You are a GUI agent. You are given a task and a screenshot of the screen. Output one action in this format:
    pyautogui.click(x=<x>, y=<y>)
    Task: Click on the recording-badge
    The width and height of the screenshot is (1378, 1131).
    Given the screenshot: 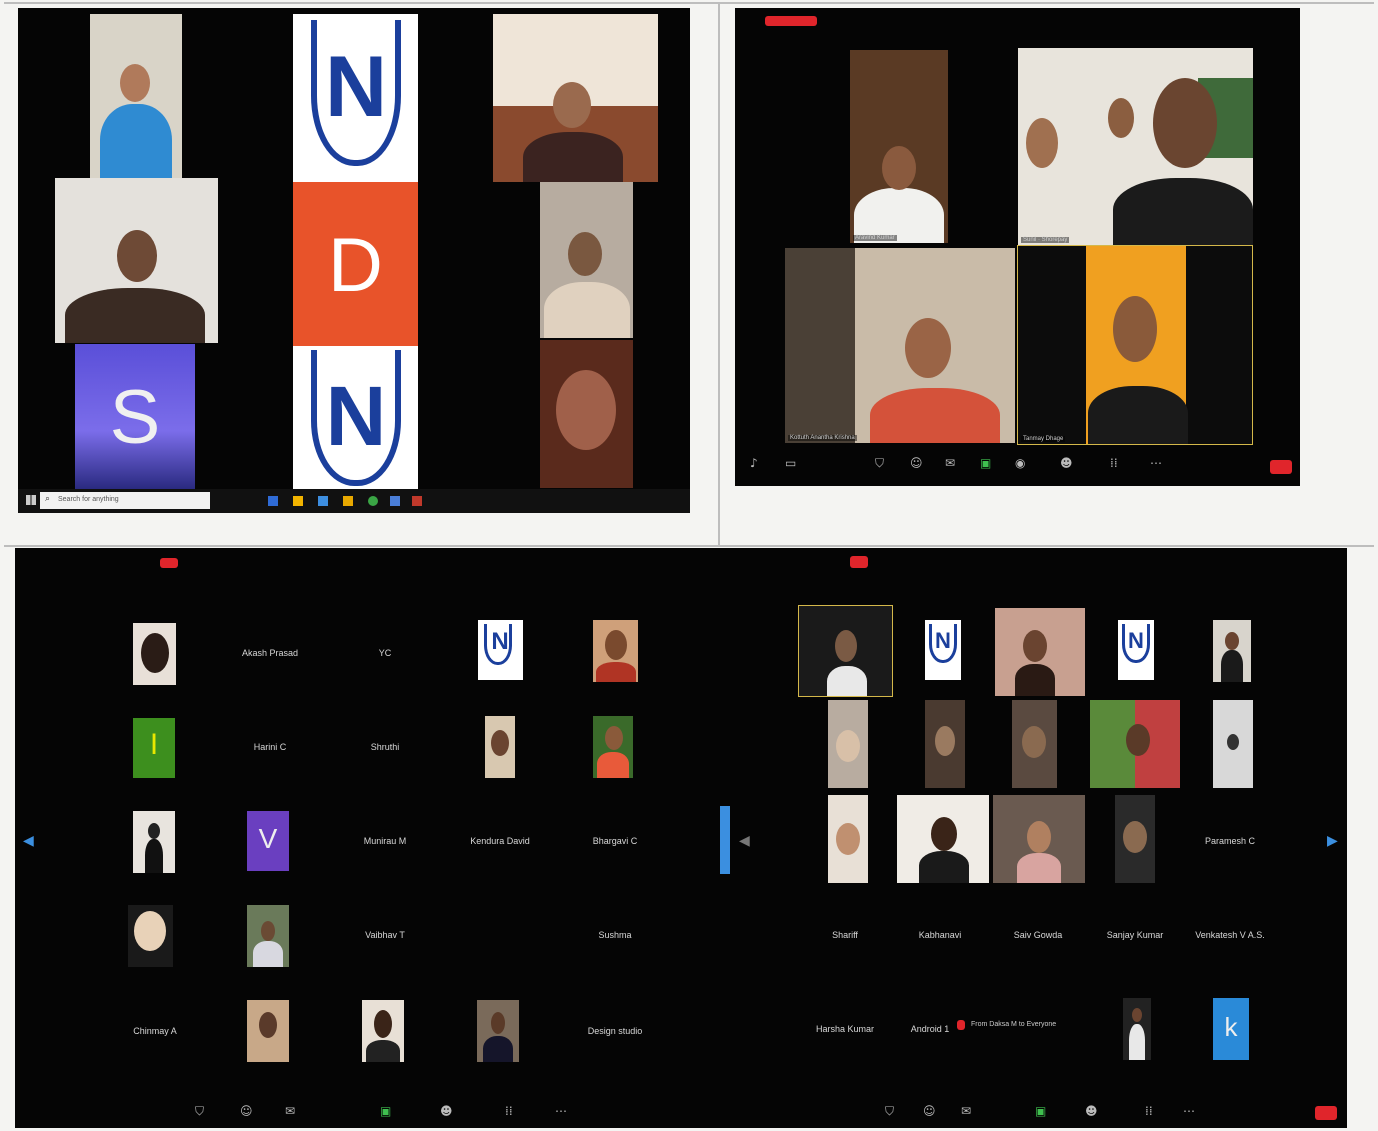 What is the action you would take?
    pyautogui.click(x=791, y=21)
    